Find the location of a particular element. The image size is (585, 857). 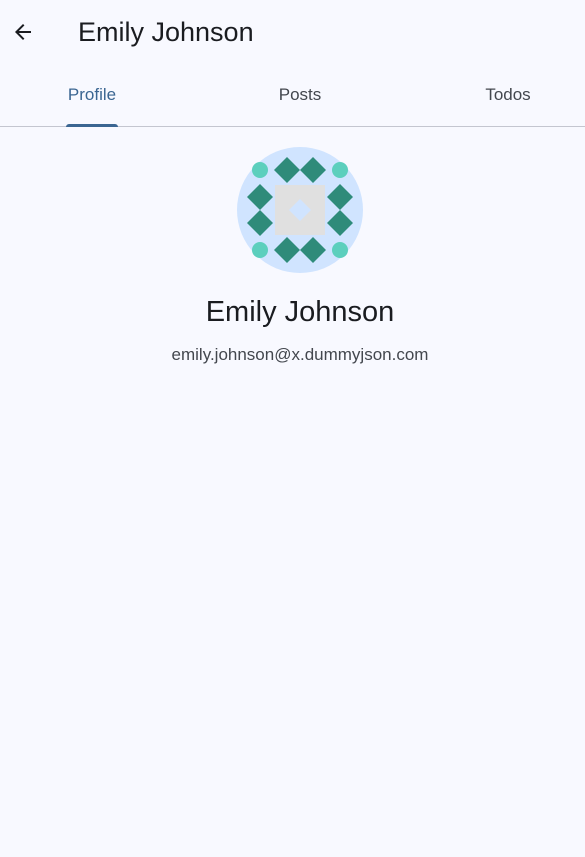

arrow-back-icon is located at coordinates (23, 32).